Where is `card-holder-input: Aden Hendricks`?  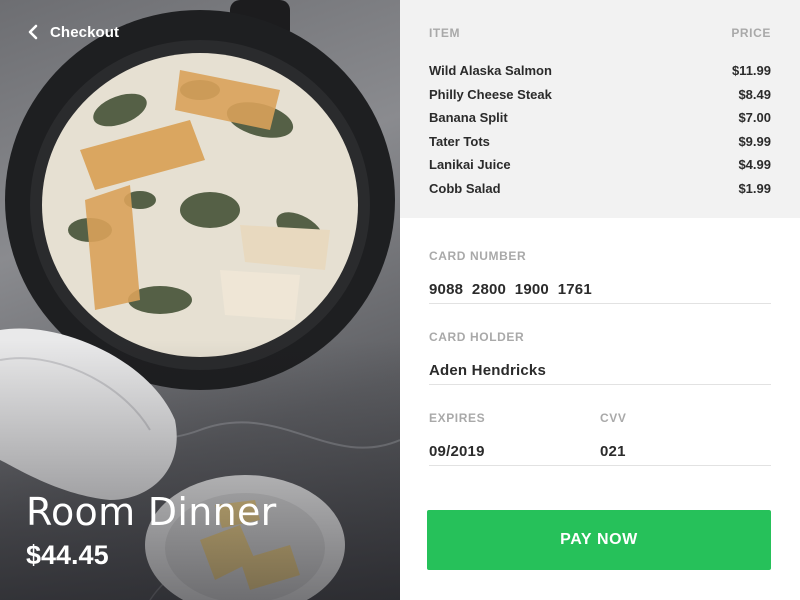 card-holder-input: Aden Hendricks is located at coordinates (600, 370).